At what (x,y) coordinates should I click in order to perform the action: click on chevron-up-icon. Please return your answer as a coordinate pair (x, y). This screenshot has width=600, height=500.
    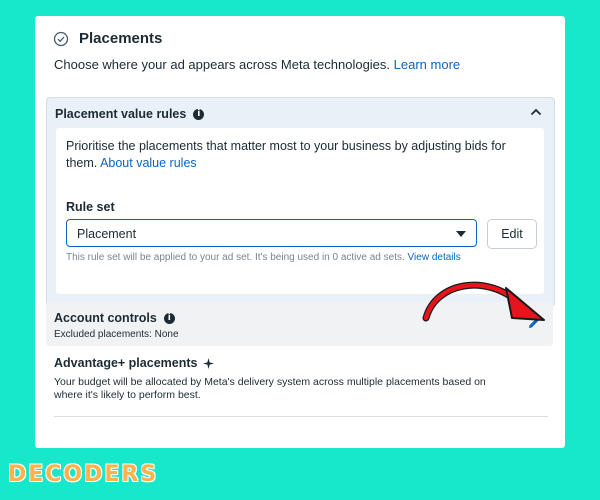
    Looking at the image, I should click on (536, 112).